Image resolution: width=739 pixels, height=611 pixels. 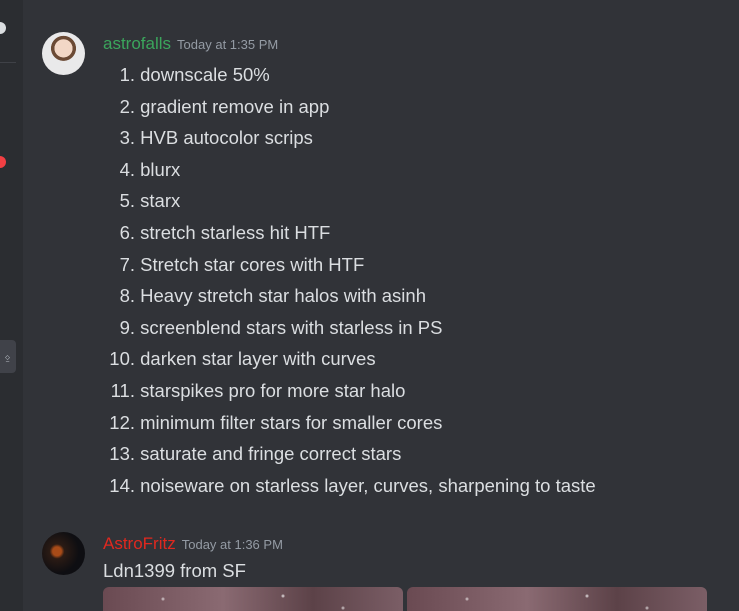 What do you see at coordinates (127, 296) in the screenshot?
I see `list-item-number: 8.` at bounding box center [127, 296].